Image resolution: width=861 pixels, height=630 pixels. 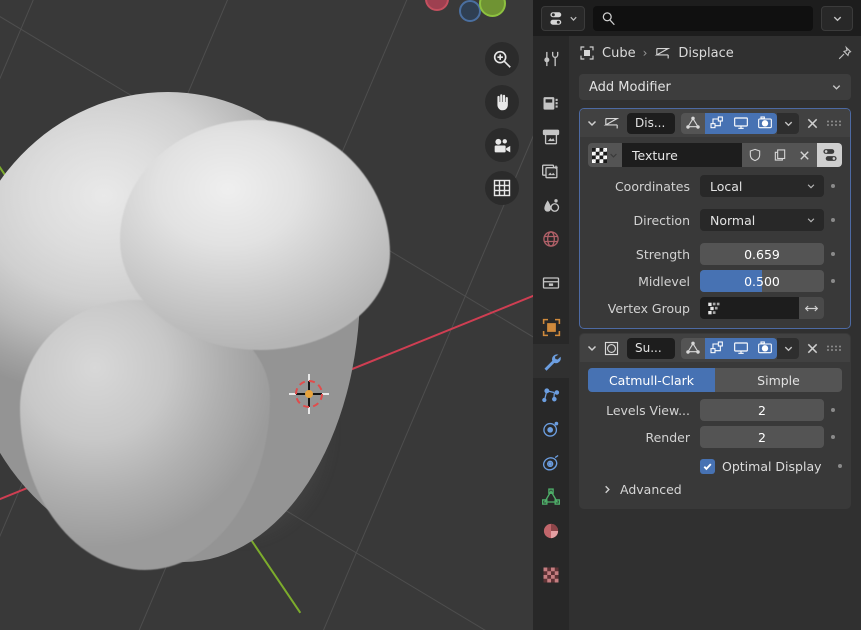 I want to click on render-levels-value: 2, so click(x=762, y=437).